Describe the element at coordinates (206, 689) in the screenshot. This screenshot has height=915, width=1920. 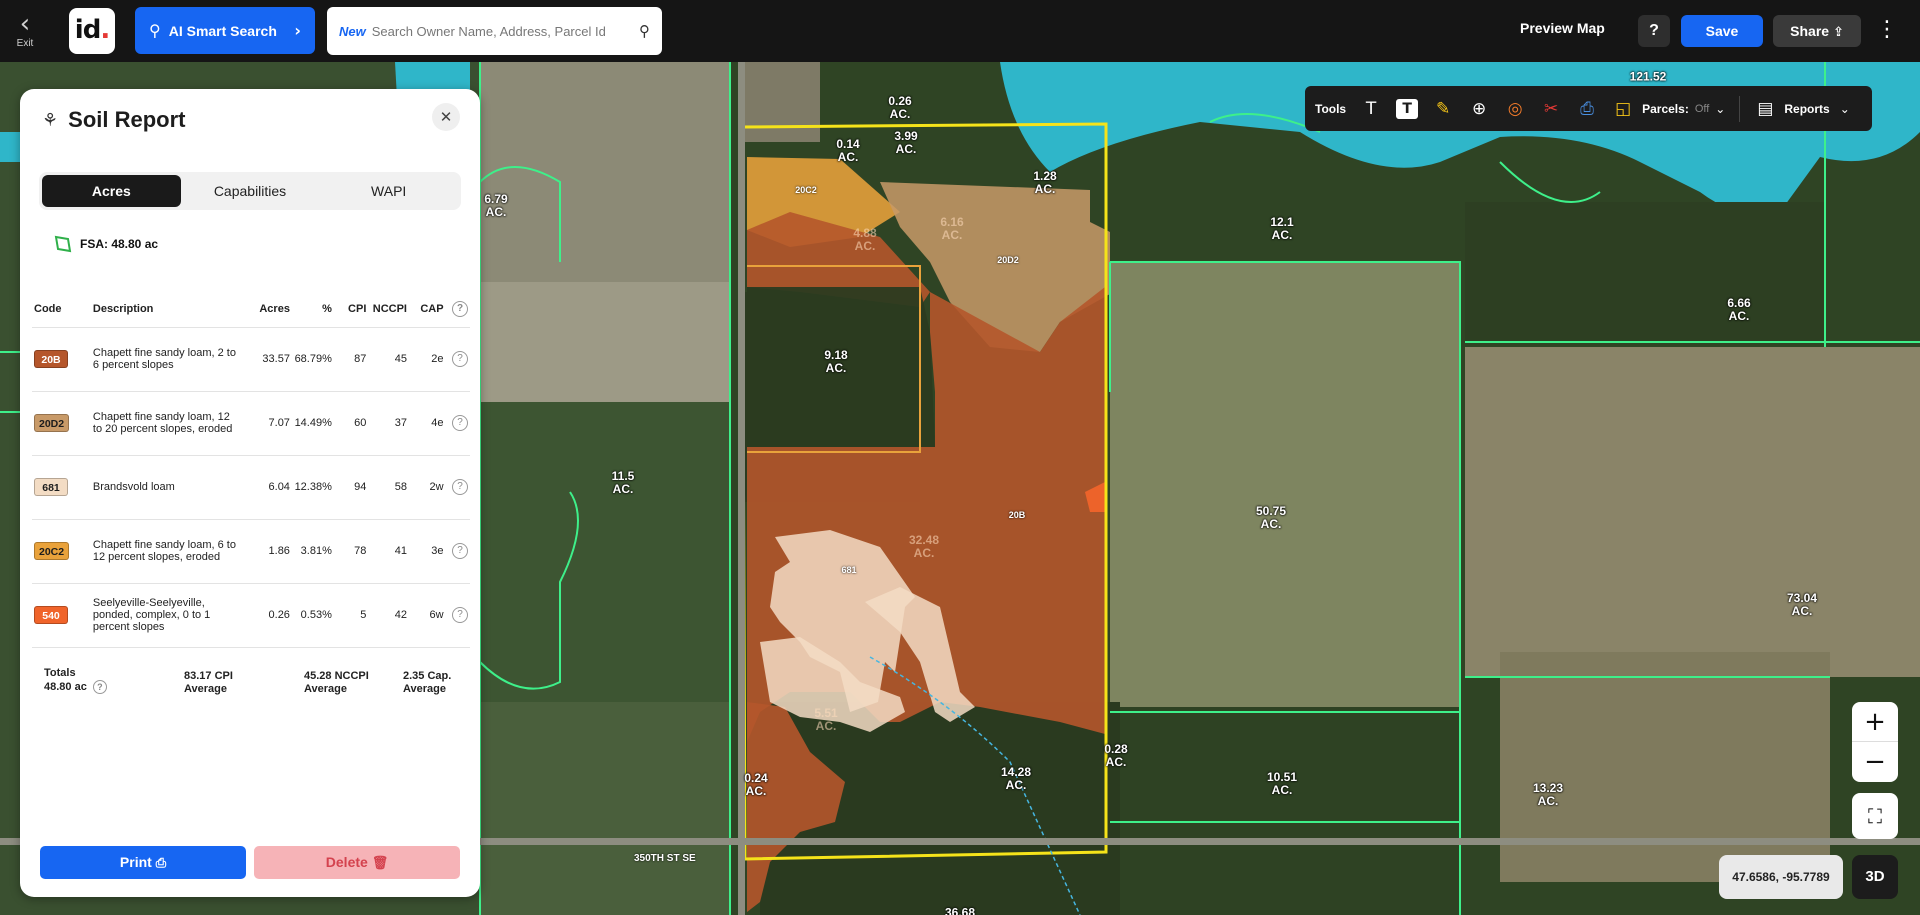
I see `totals-cpi-sub: Average` at that location.